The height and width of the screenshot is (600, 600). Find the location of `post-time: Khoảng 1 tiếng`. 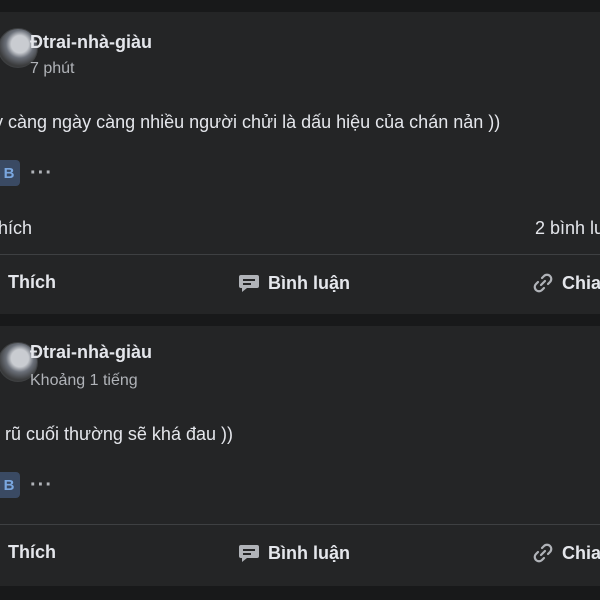

post-time: Khoảng 1 tiếng is located at coordinates (84, 381).